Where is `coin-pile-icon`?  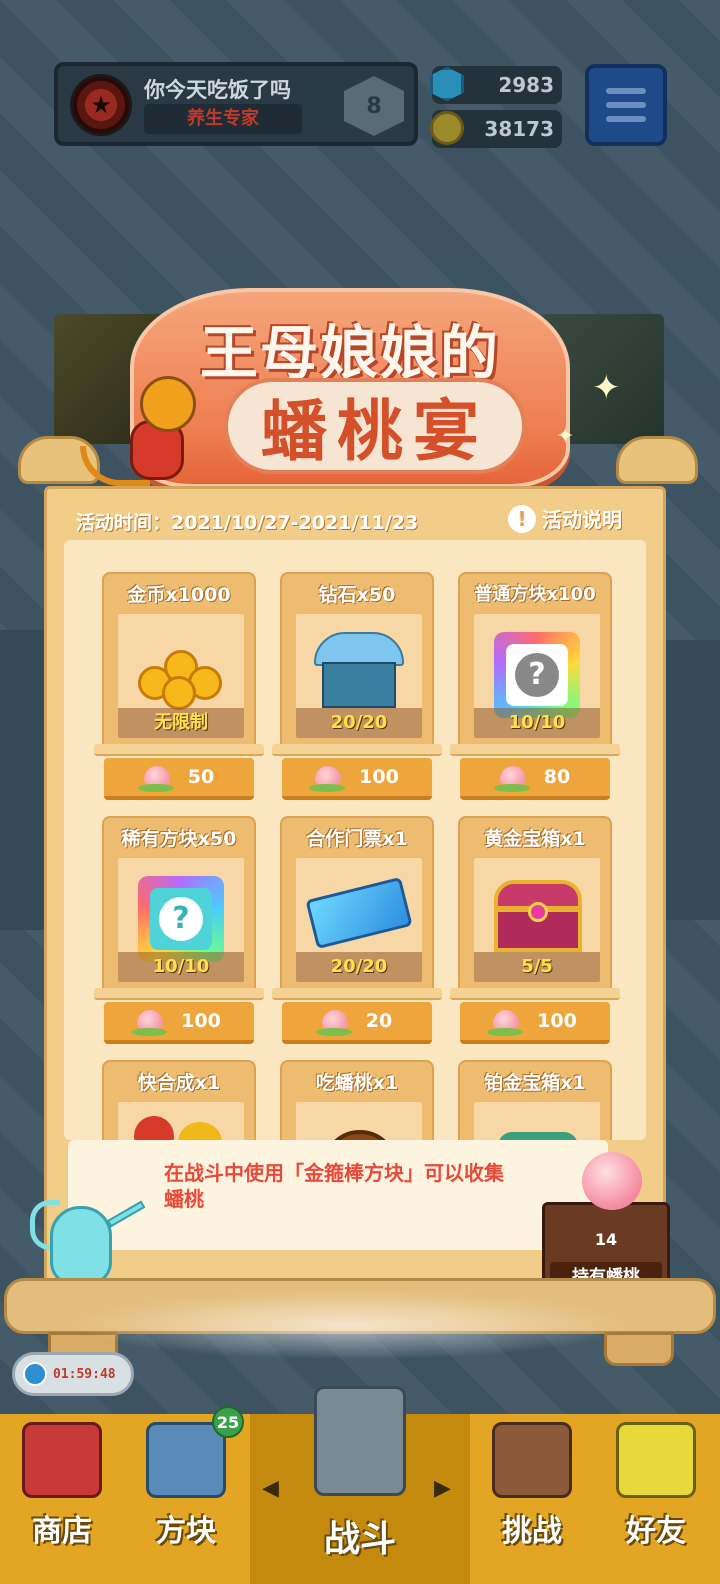
coin-pile-icon is located at coordinates (181, 673).